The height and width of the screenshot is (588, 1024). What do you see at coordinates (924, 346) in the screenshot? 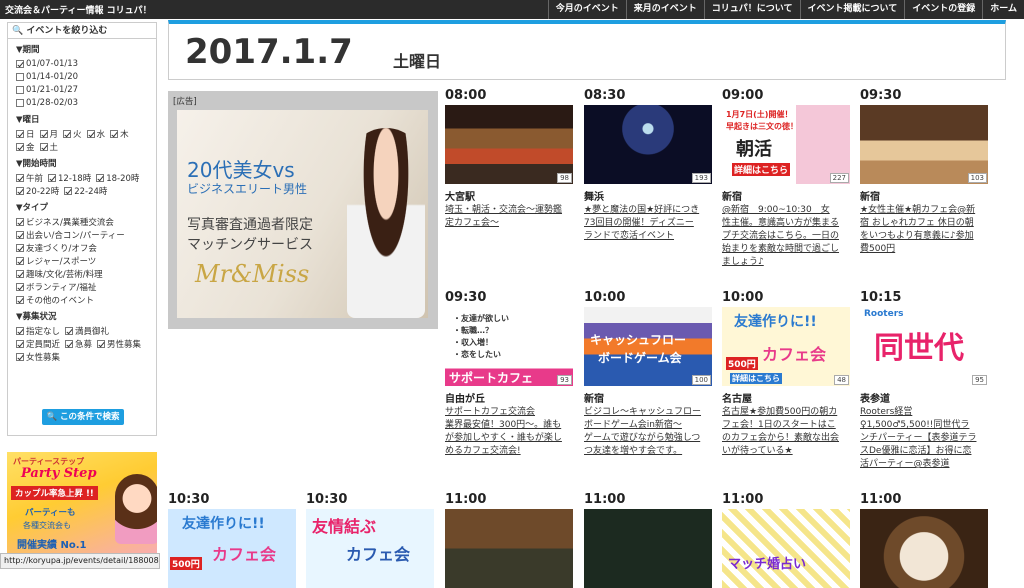
I see `event-thumbnail: Rooters 同世代 95` at bounding box center [924, 346].